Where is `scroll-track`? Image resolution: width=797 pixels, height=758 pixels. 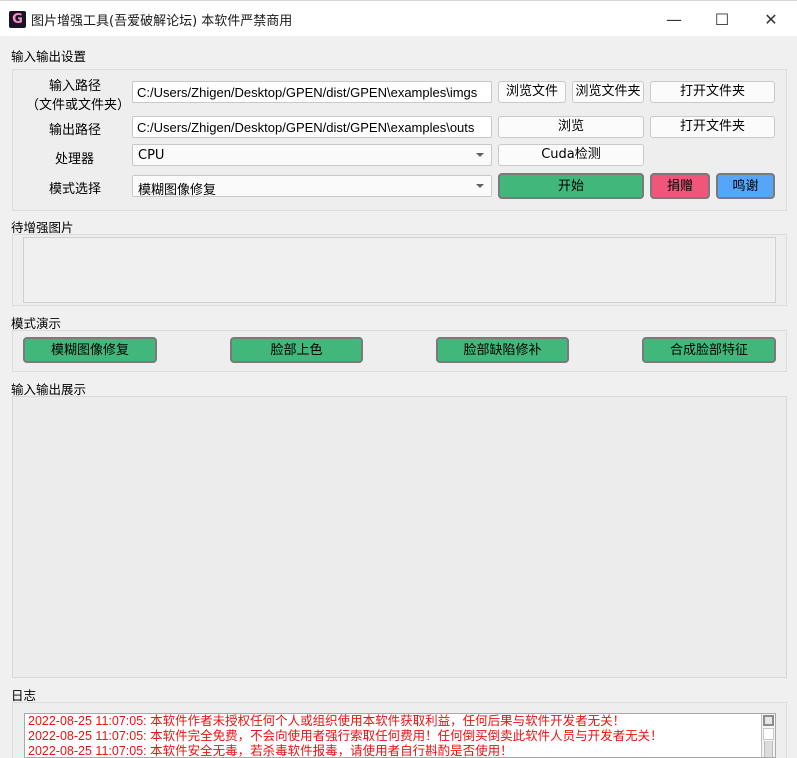
scroll-track is located at coordinates (768, 749).